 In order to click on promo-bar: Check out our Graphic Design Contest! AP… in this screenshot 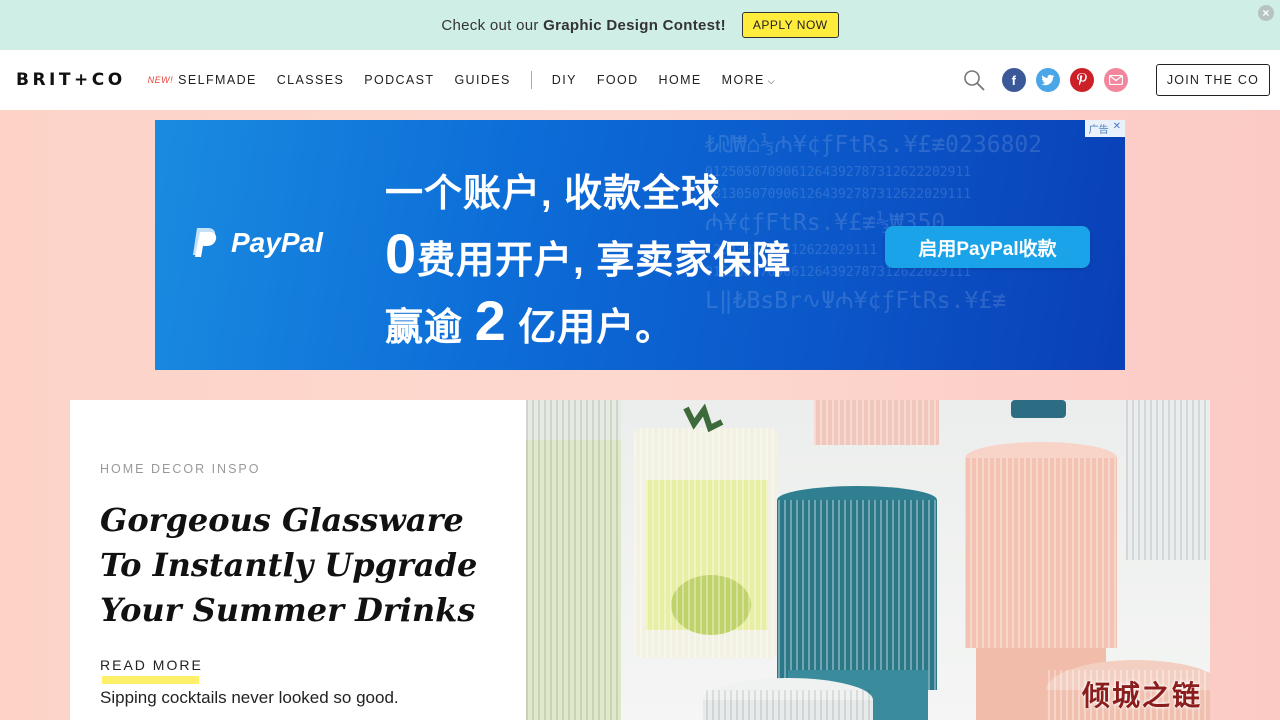, I will do `click(640, 25)`.